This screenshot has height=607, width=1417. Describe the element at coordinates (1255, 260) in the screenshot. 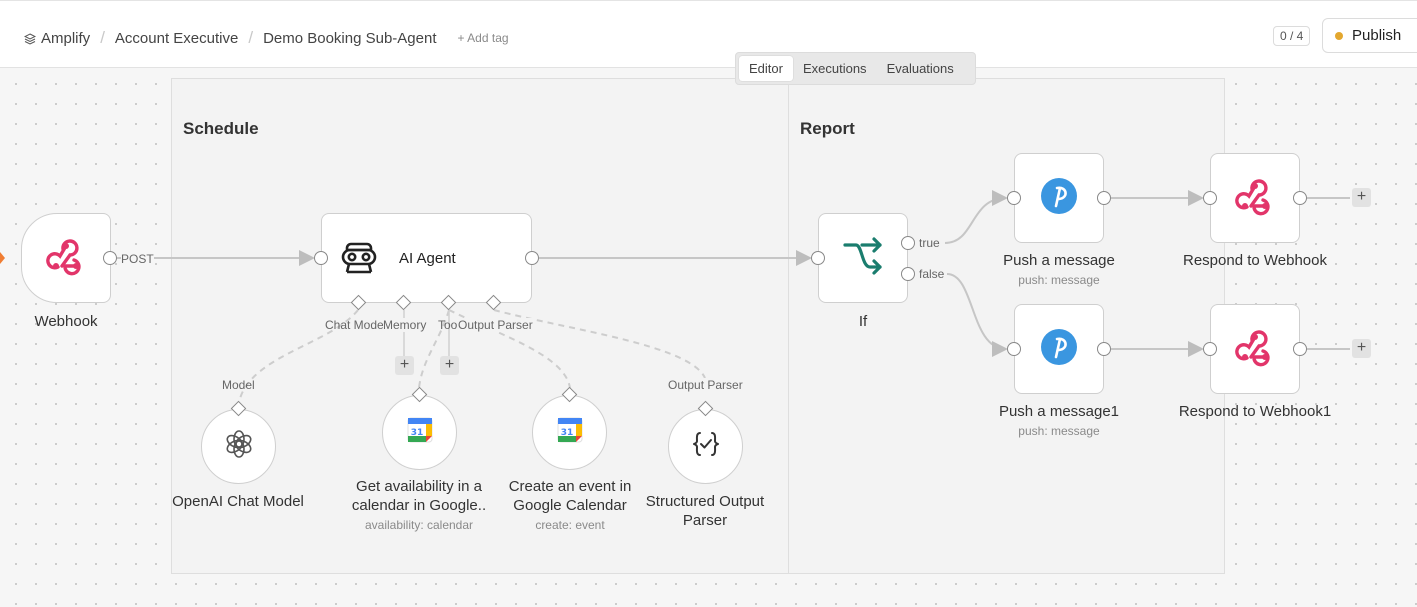

I see `respond-webhook-label: Respond to Webhook` at that location.